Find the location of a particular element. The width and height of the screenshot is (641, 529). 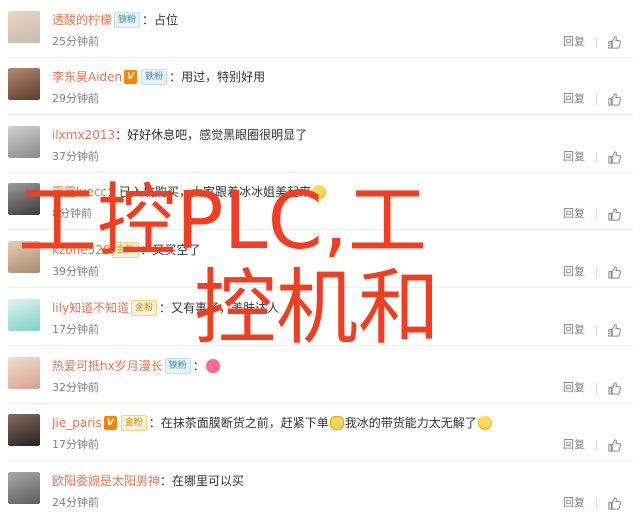

comment-item: lily知道不知道 金粉 ：又有事了，美肤达人 17分钟前 回复 is located at coordinates (320, 317).